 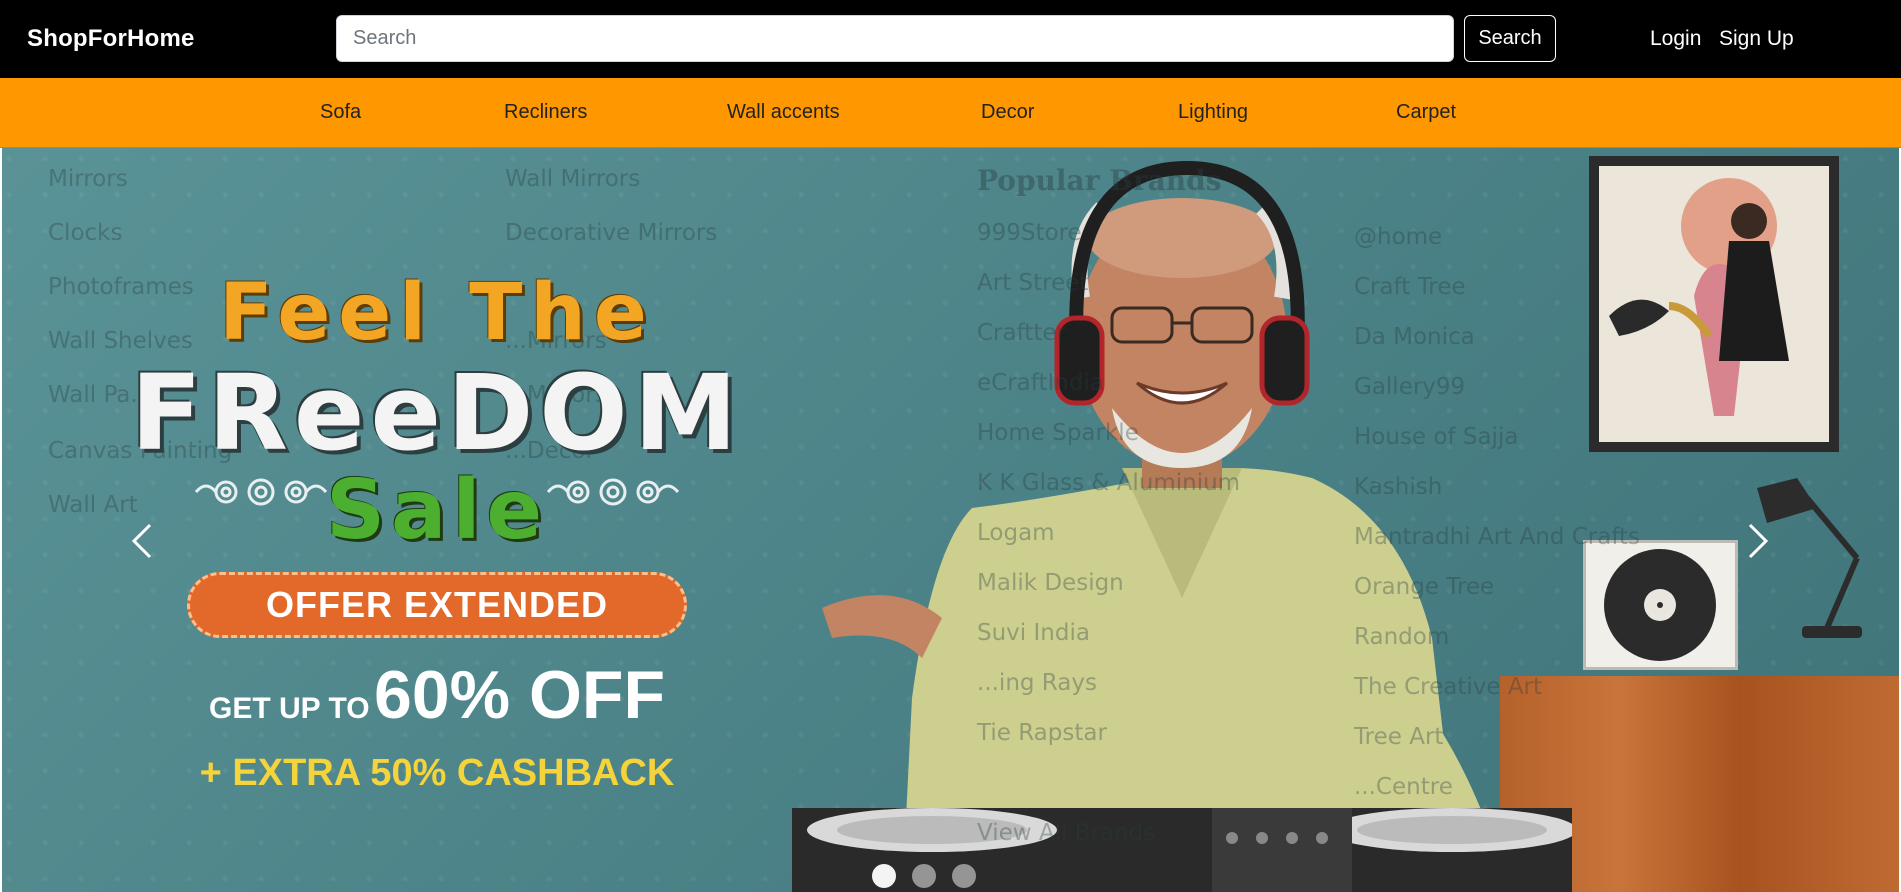 I want to click on get-up-to-text: GET UP TO, so click(x=289, y=708).